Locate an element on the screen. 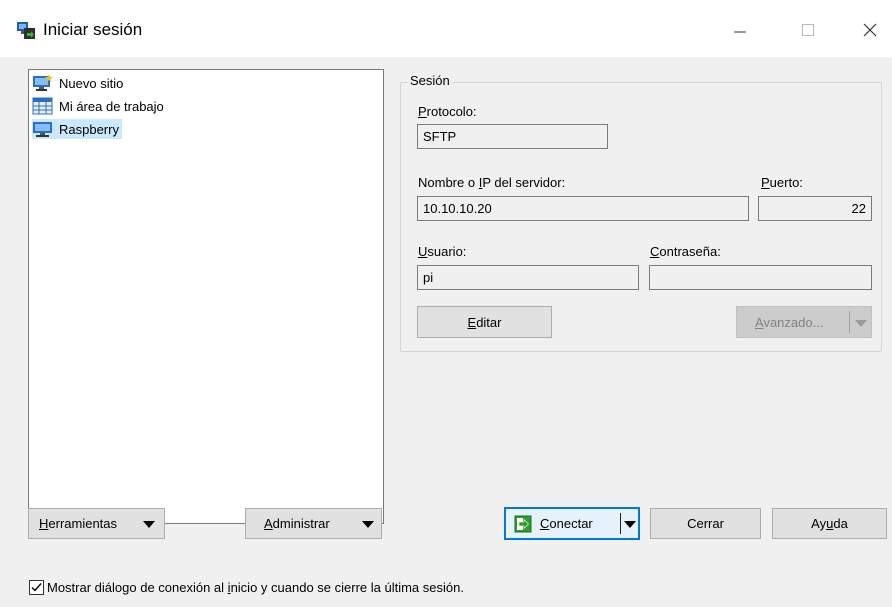 The width and height of the screenshot is (892, 607). tree-item-raspberry: Raspberry is located at coordinates (77, 129).